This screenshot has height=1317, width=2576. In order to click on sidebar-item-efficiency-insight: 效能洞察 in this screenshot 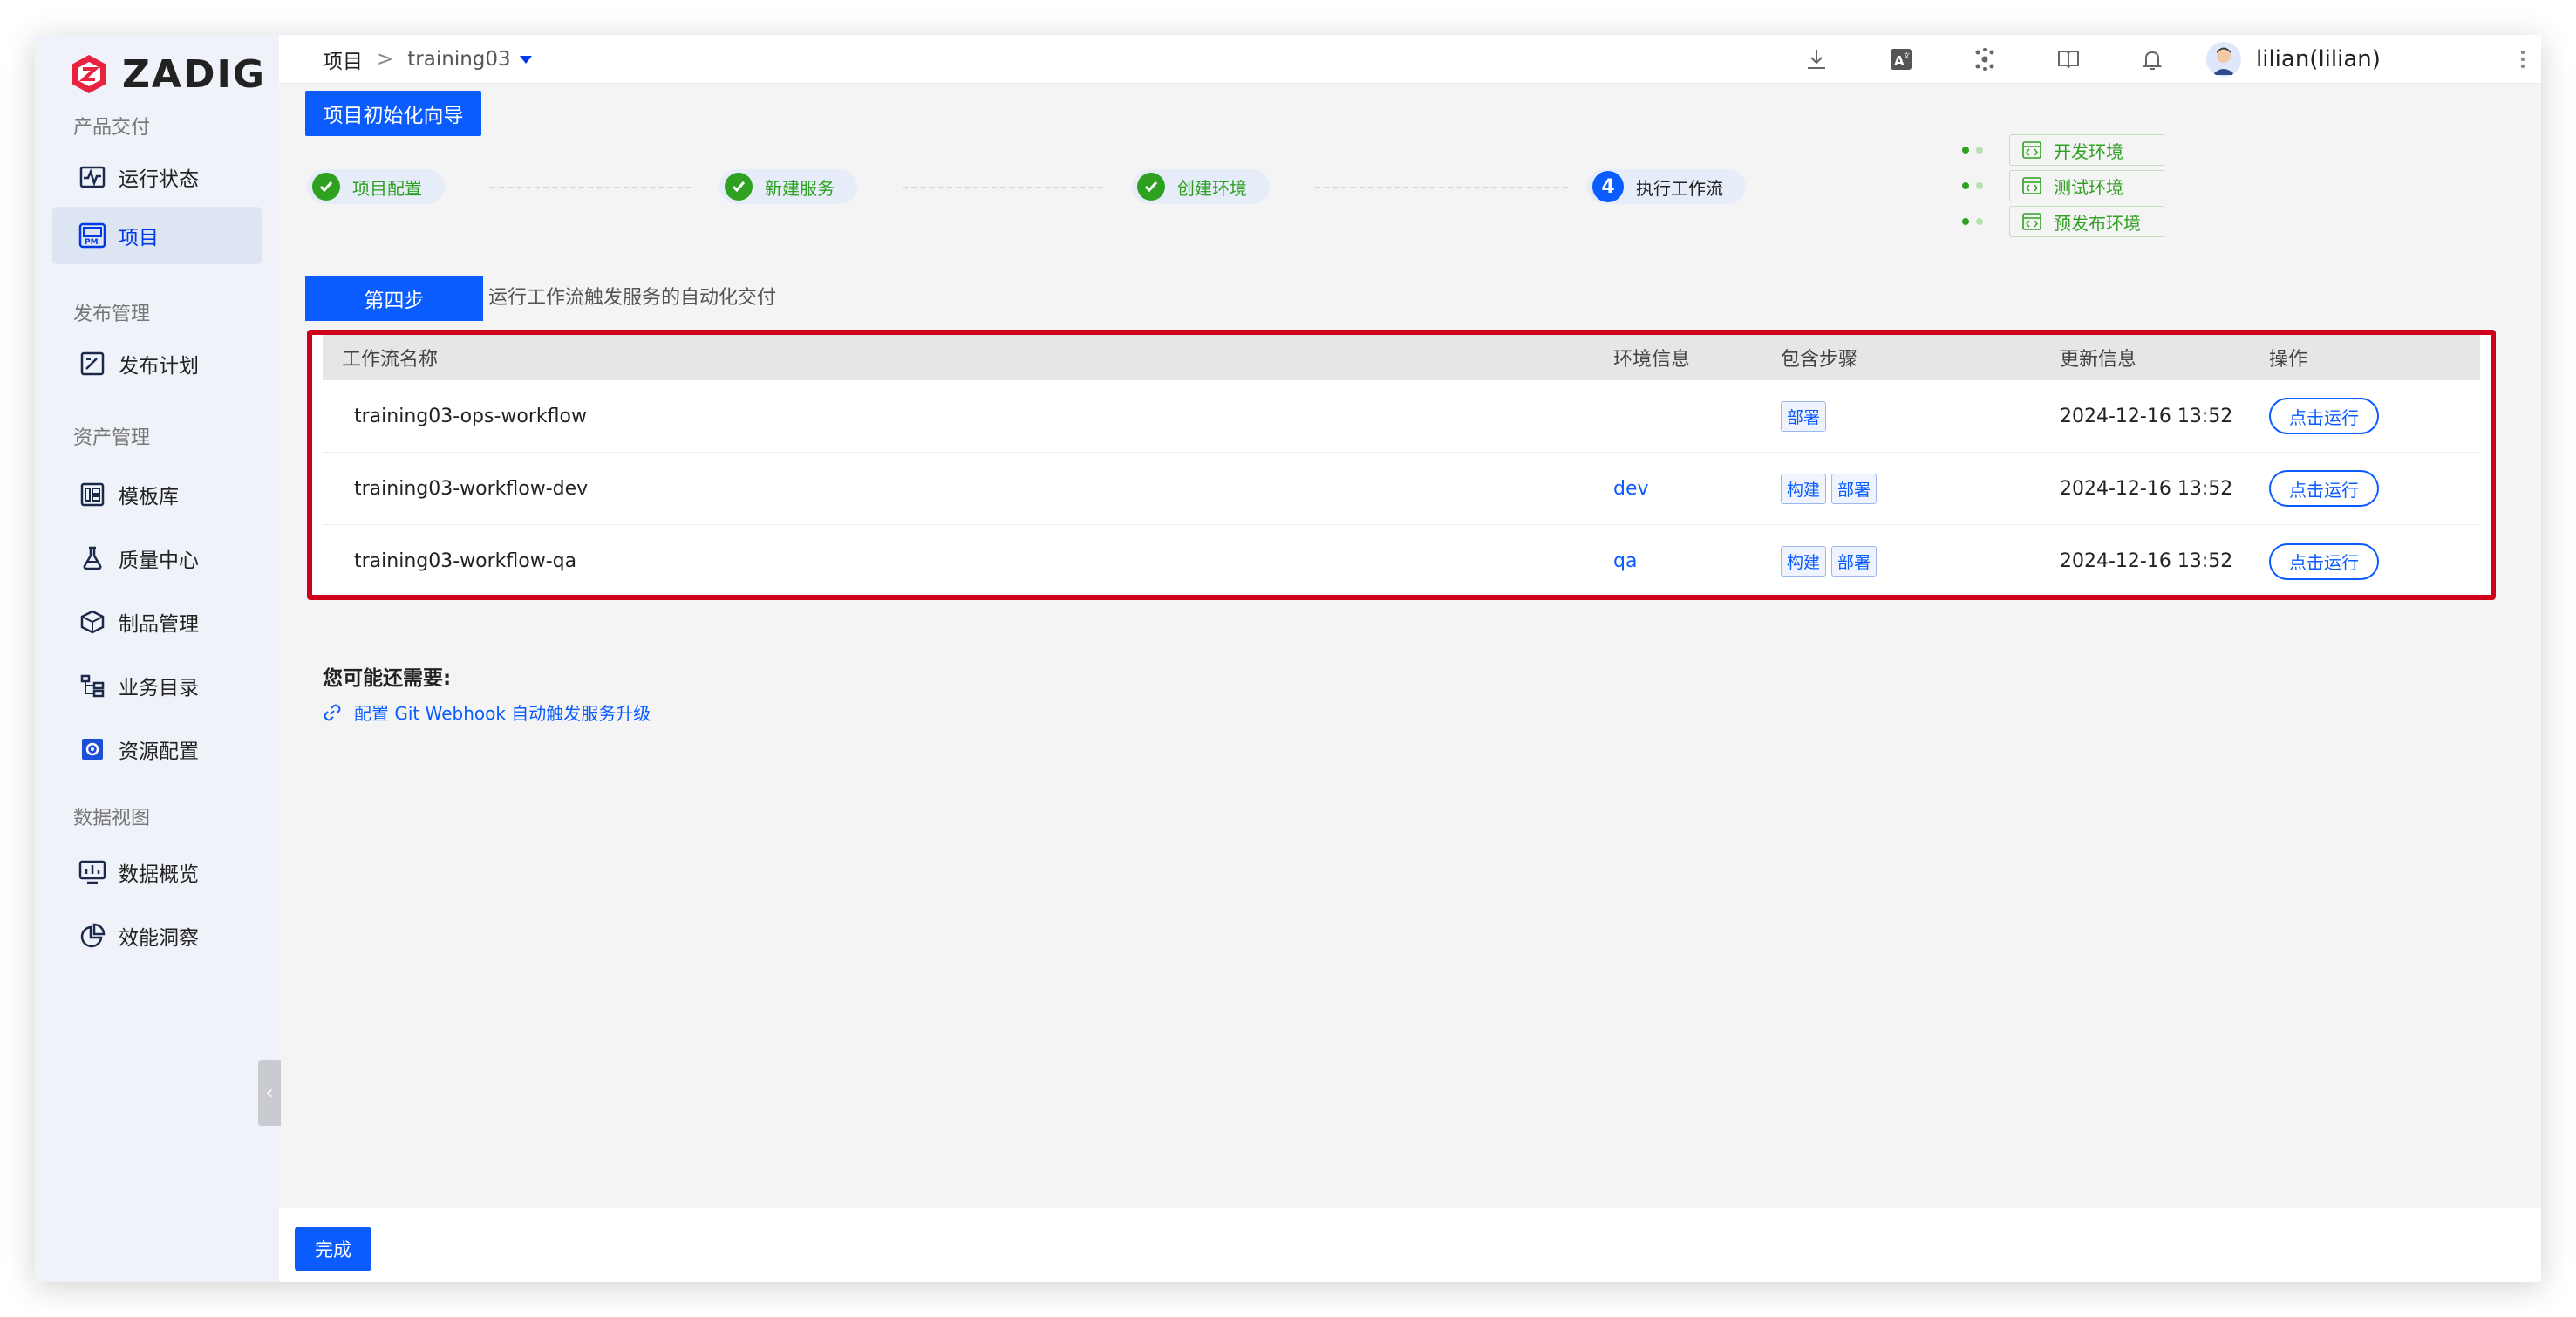, I will do `click(157, 936)`.